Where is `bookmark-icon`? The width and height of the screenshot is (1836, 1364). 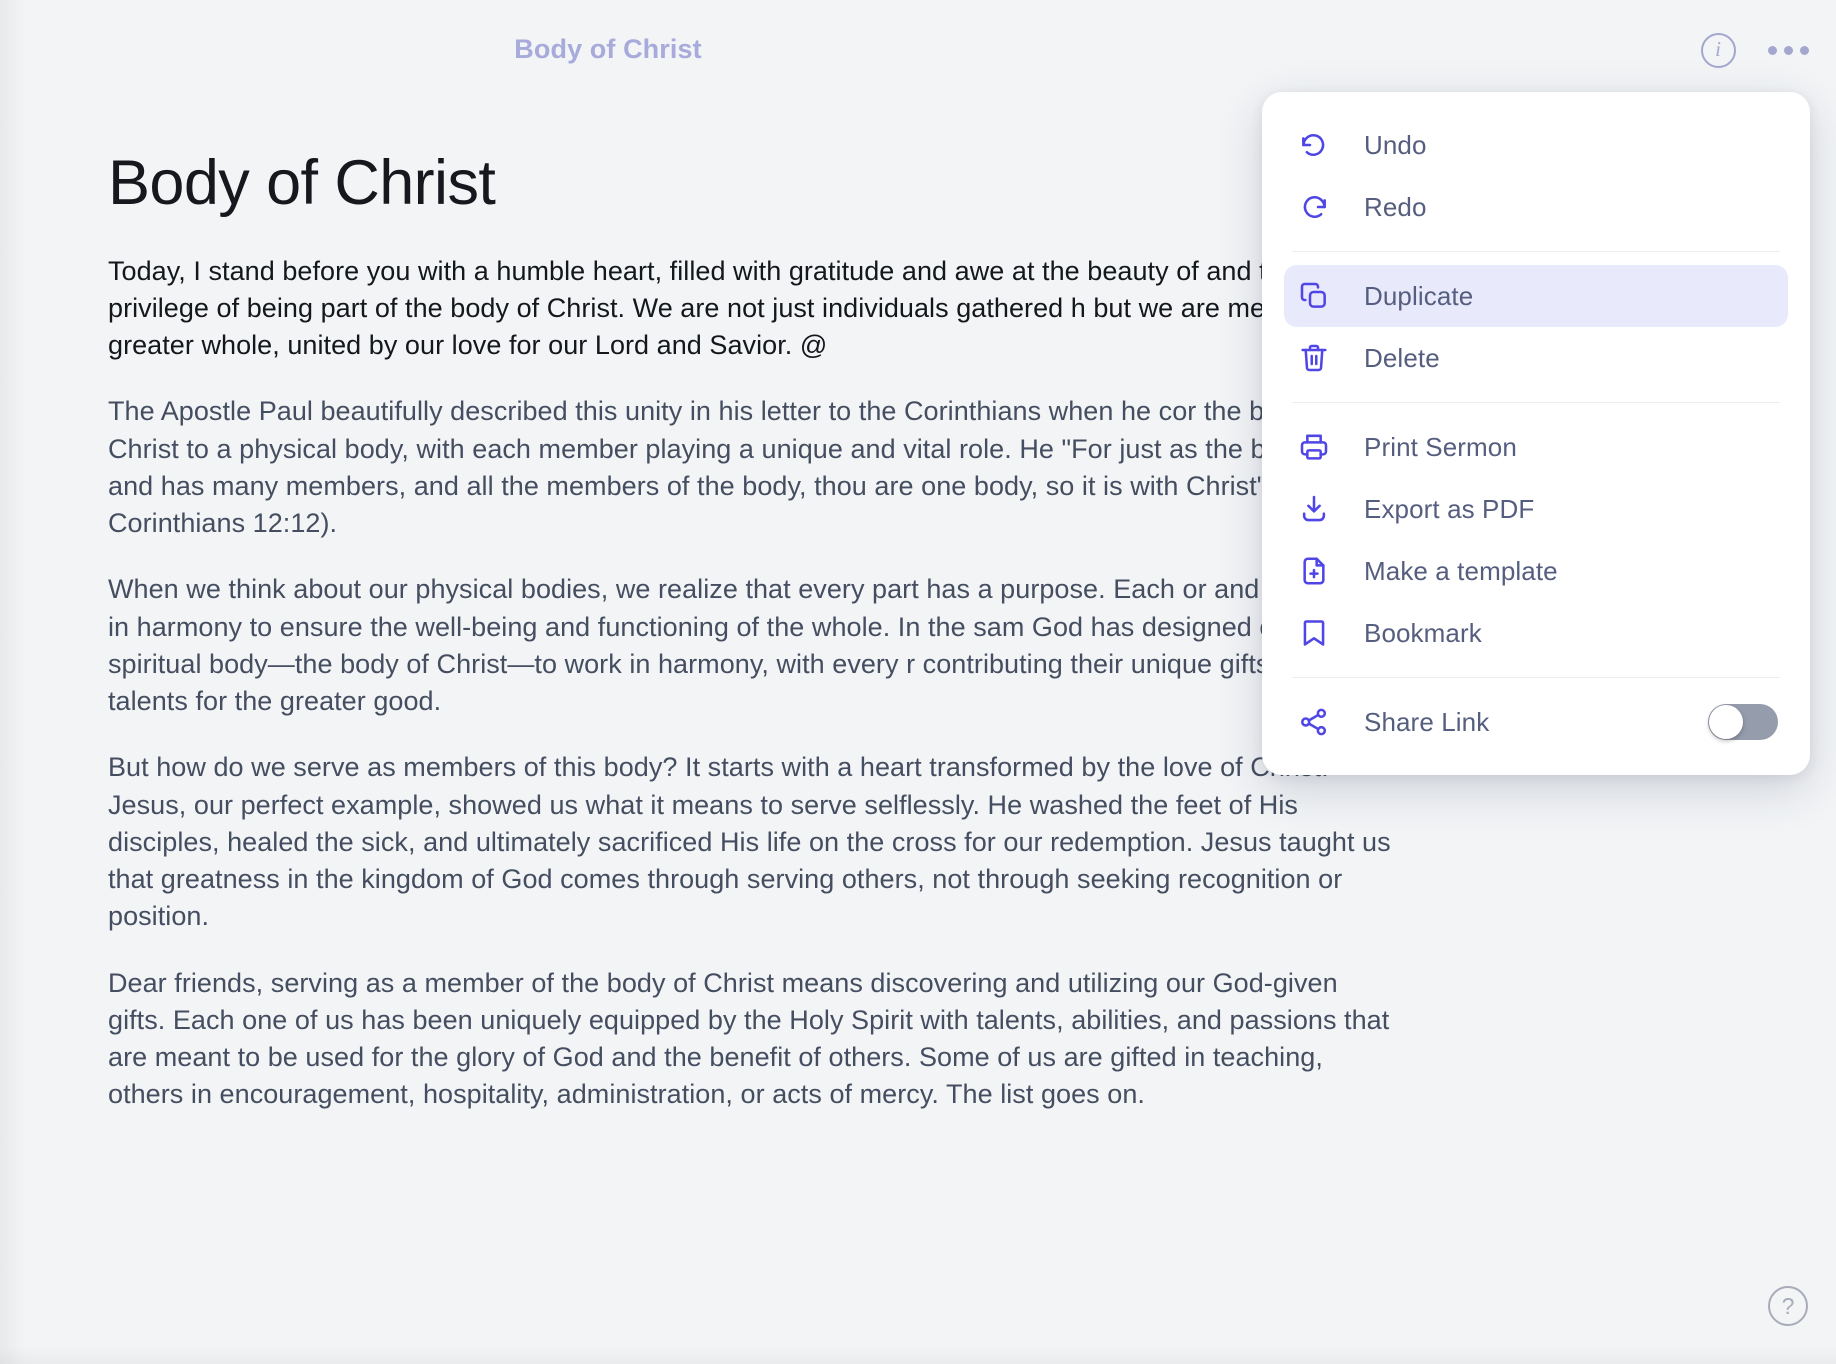 bookmark-icon is located at coordinates (1321, 633).